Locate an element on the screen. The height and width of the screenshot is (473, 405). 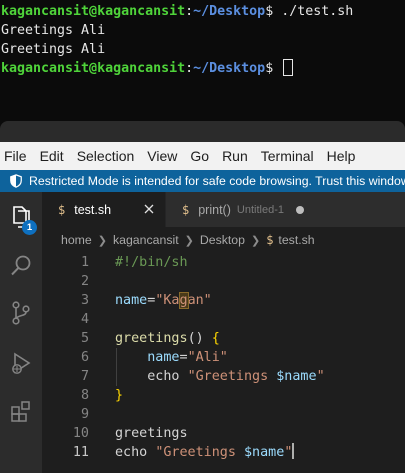
code-token: $name is located at coordinates (264, 452).